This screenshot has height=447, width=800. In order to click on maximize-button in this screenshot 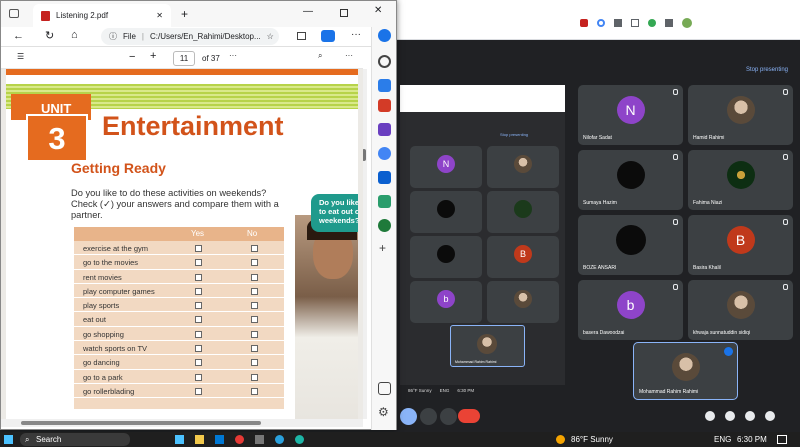, I will do `click(344, 13)`.